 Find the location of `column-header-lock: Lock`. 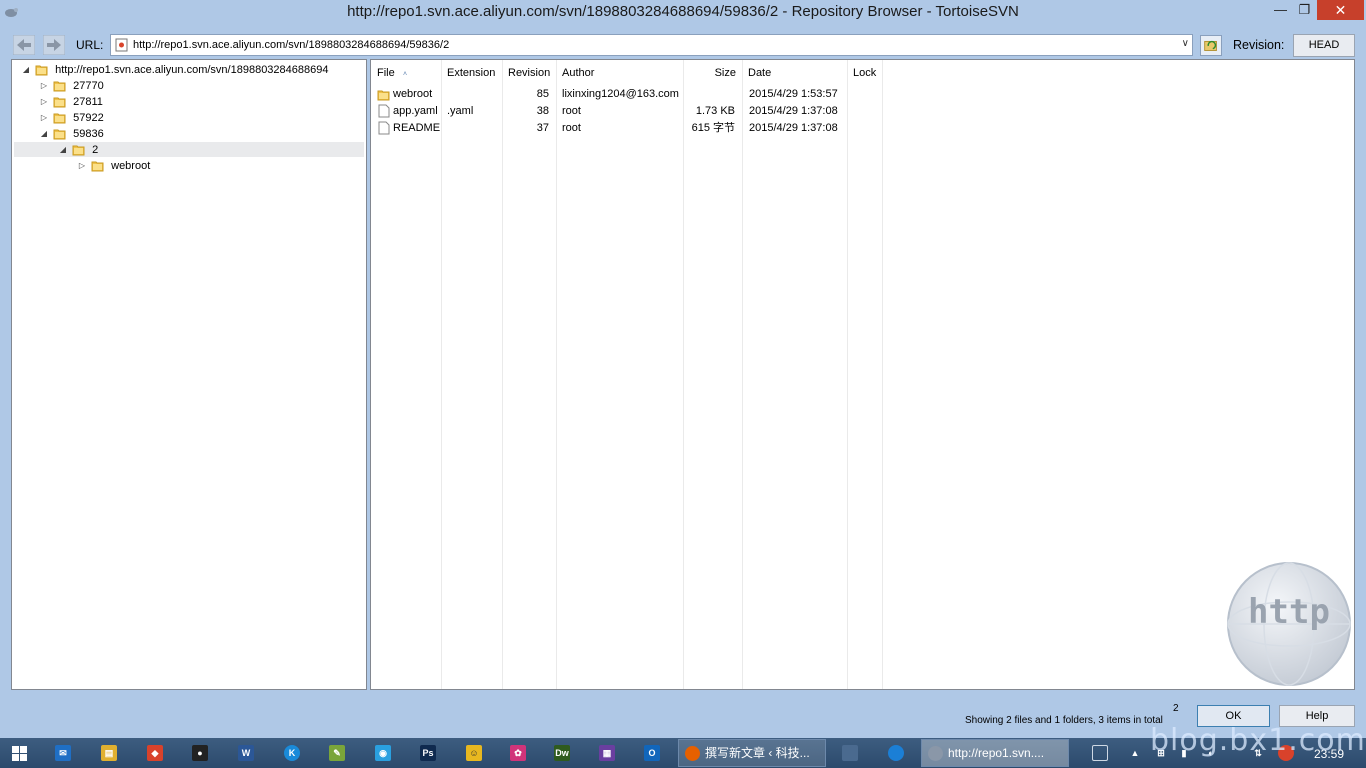

column-header-lock: Lock is located at coordinates (864, 73).